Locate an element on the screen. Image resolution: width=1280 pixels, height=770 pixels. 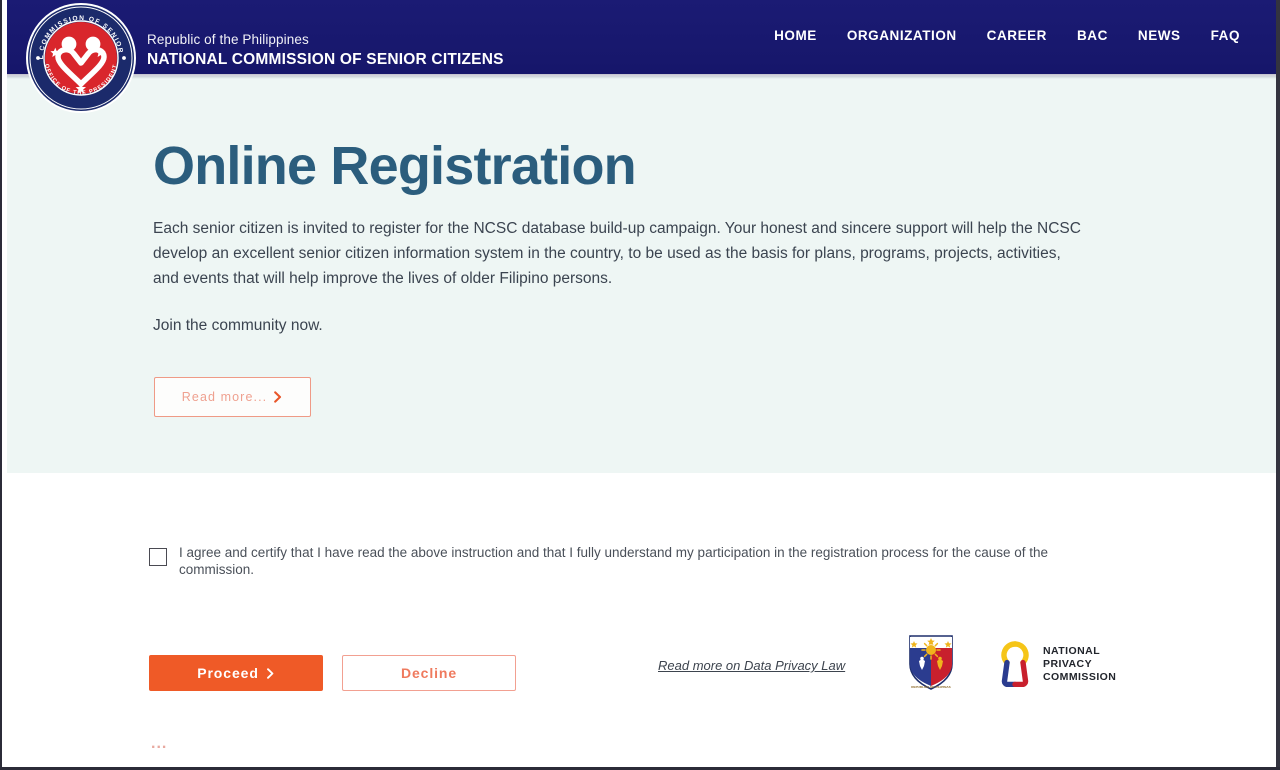
main-nav: HOME ORGANIZATION CAREER BAC NEWS FAQ is located at coordinates (1007, 35).